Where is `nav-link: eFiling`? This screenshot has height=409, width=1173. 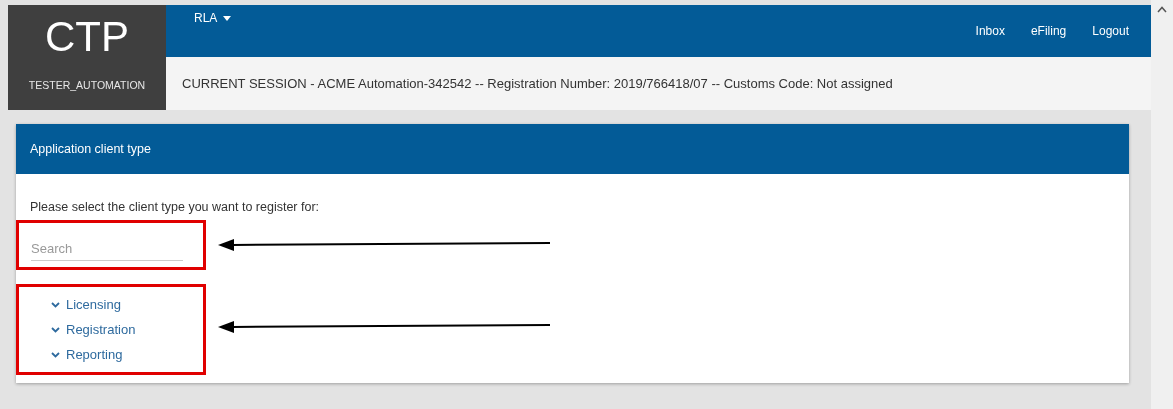
nav-link: eFiling is located at coordinates (1048, 31).